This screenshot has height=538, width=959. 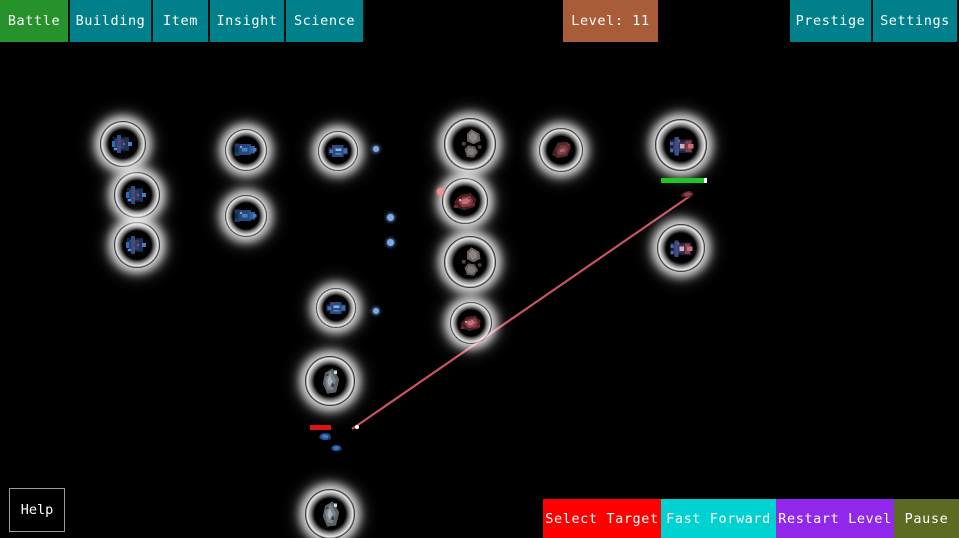 I want to click on action-button-fast-forward: Fast Forward, so click(x=718, y=518).